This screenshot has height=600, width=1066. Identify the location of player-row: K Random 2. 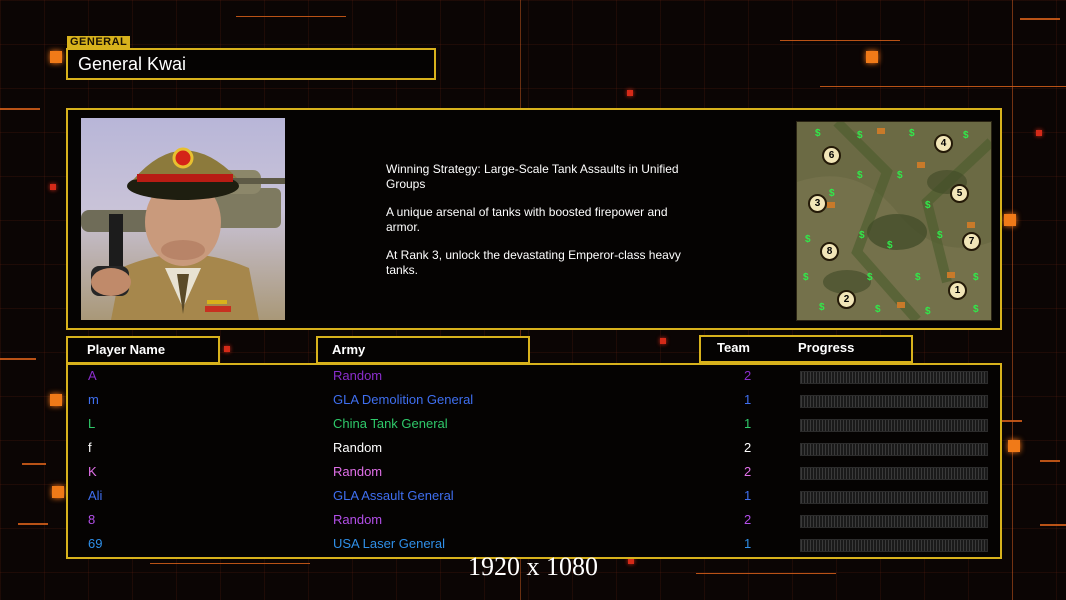
(534, 473).